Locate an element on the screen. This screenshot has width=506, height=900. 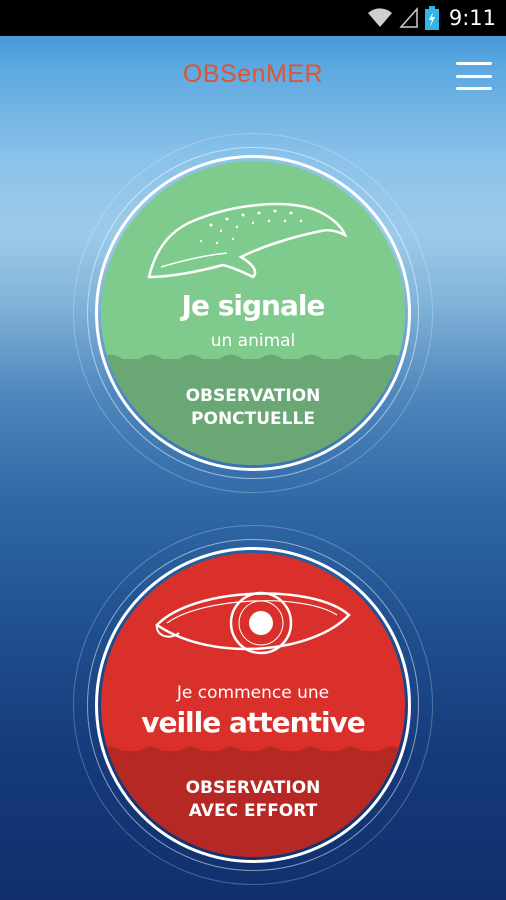
card-band-label: OBSERVATION PONCTUELLE is located at coordinates (253, 408).